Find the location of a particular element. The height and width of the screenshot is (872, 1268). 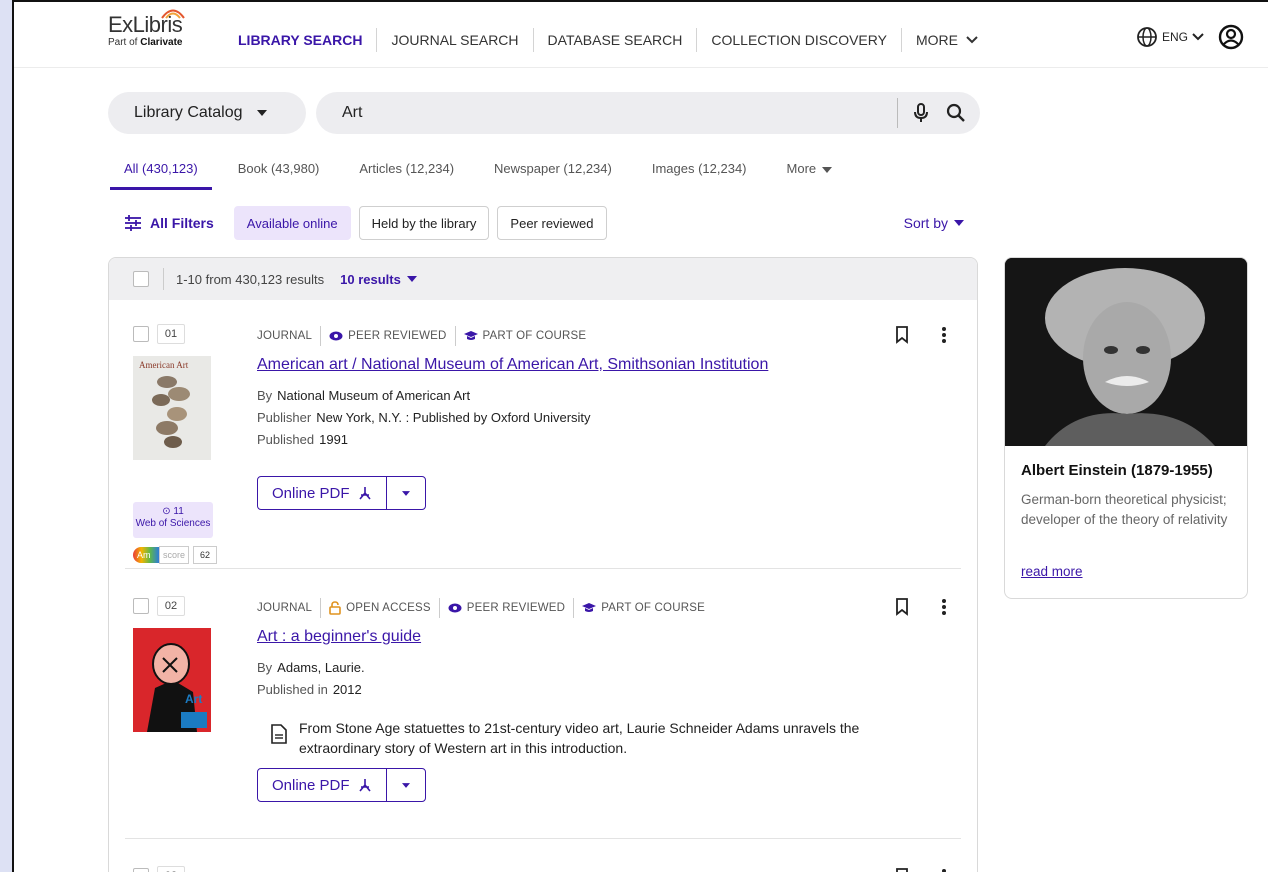

sort-by-label: Sort by is located at coordinates (925, 223).